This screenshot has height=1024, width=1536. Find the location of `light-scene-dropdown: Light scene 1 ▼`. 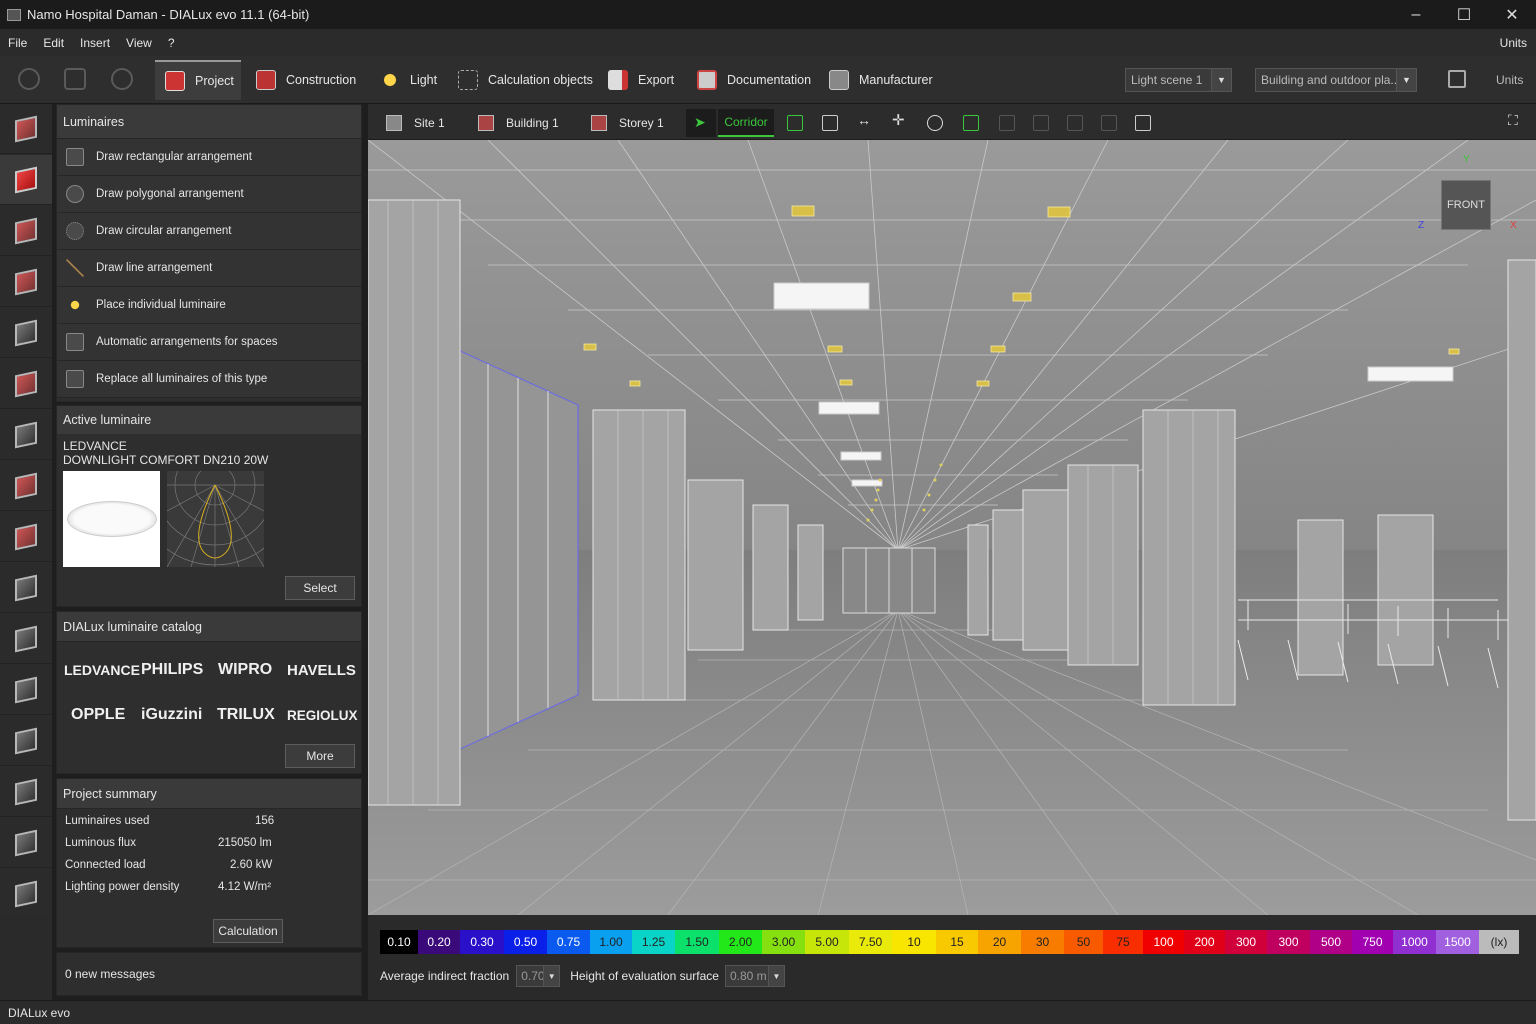

light-scene-dropdown: Light scene 1 ▼ is located at coordinates (1178, 80).